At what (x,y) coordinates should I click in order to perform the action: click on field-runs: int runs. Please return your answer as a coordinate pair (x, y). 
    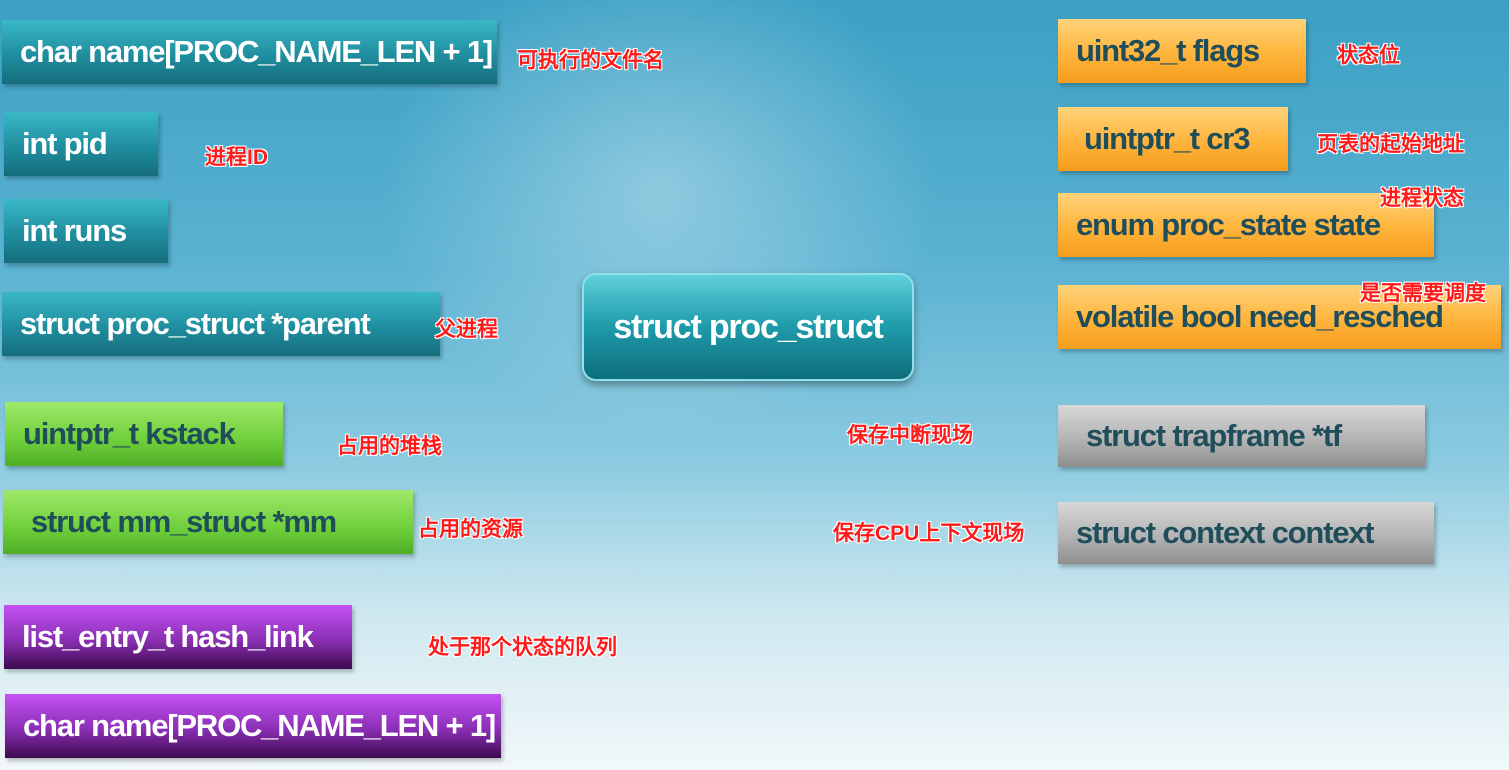
    Looking at the image, I should click on (86, 231).